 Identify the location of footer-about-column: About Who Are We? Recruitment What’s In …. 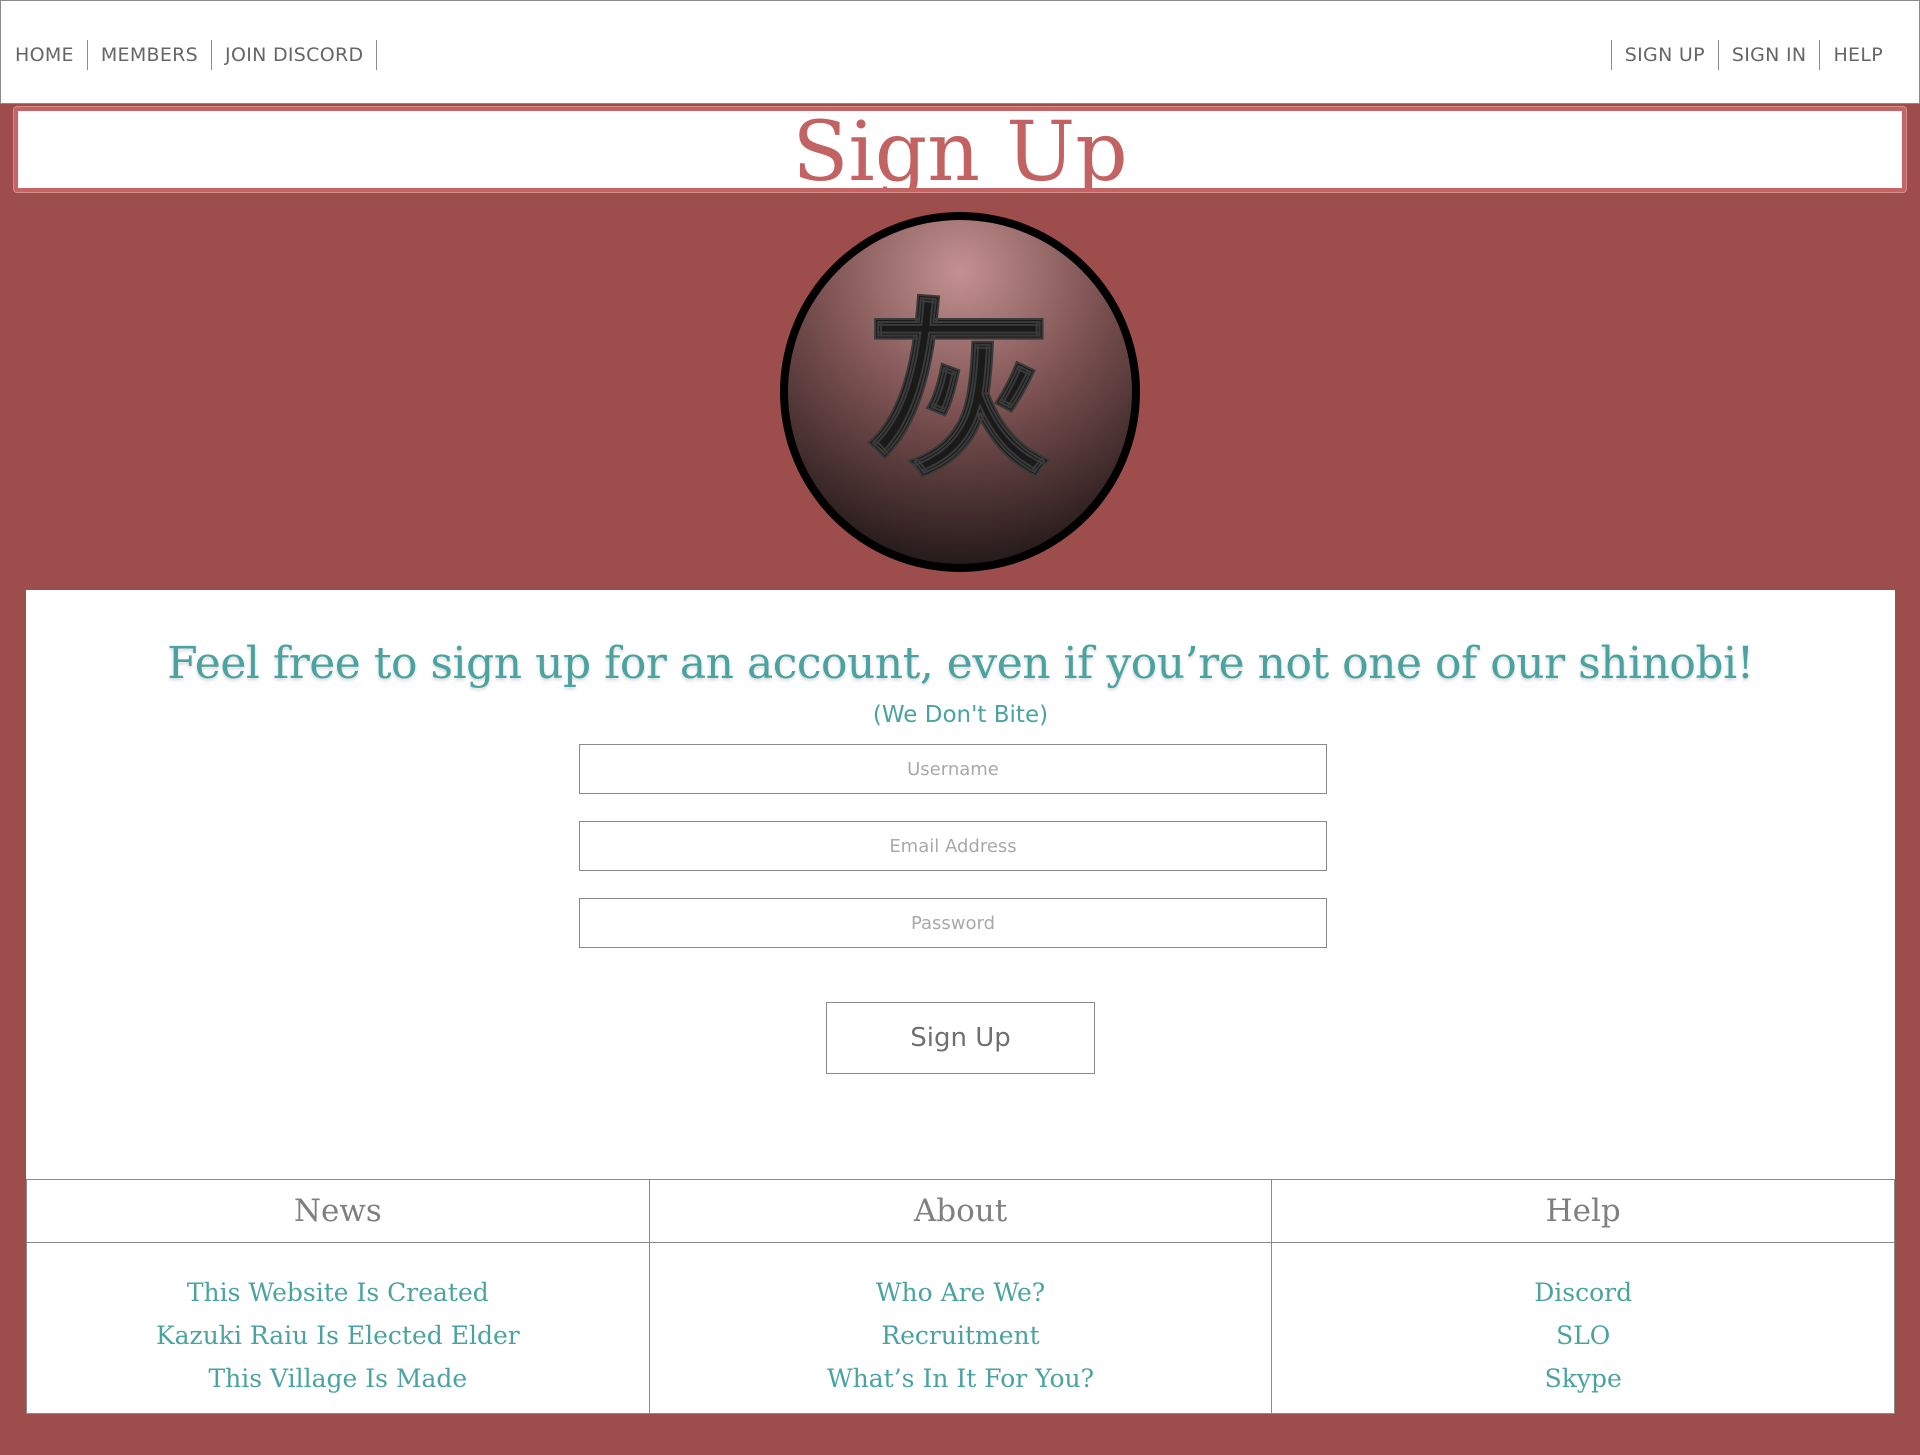
(961, 1296).